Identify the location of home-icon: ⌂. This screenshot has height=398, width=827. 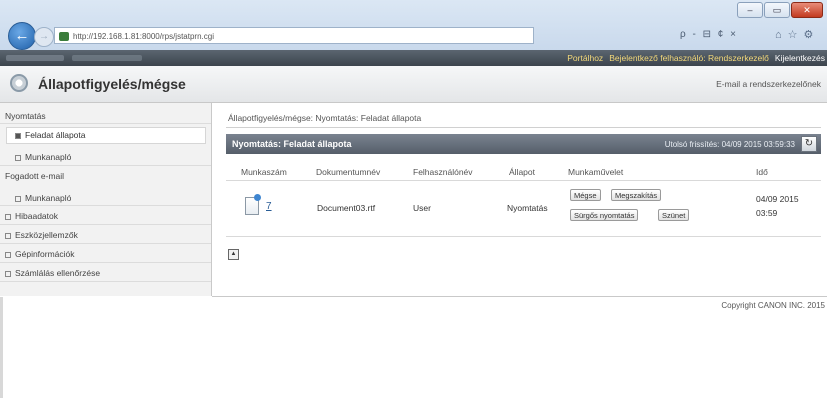
(781, 35).